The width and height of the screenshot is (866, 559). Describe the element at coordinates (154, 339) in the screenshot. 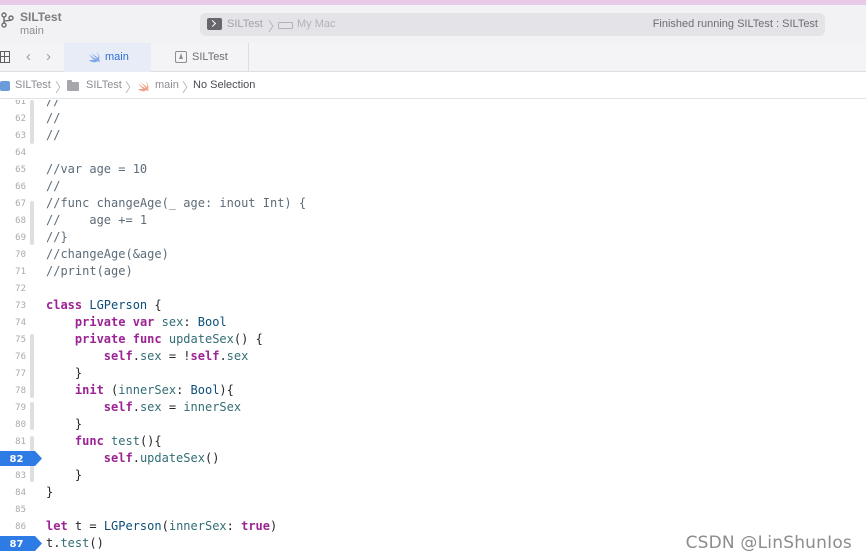

I see `code-text: private func updateSex() {` at that location.